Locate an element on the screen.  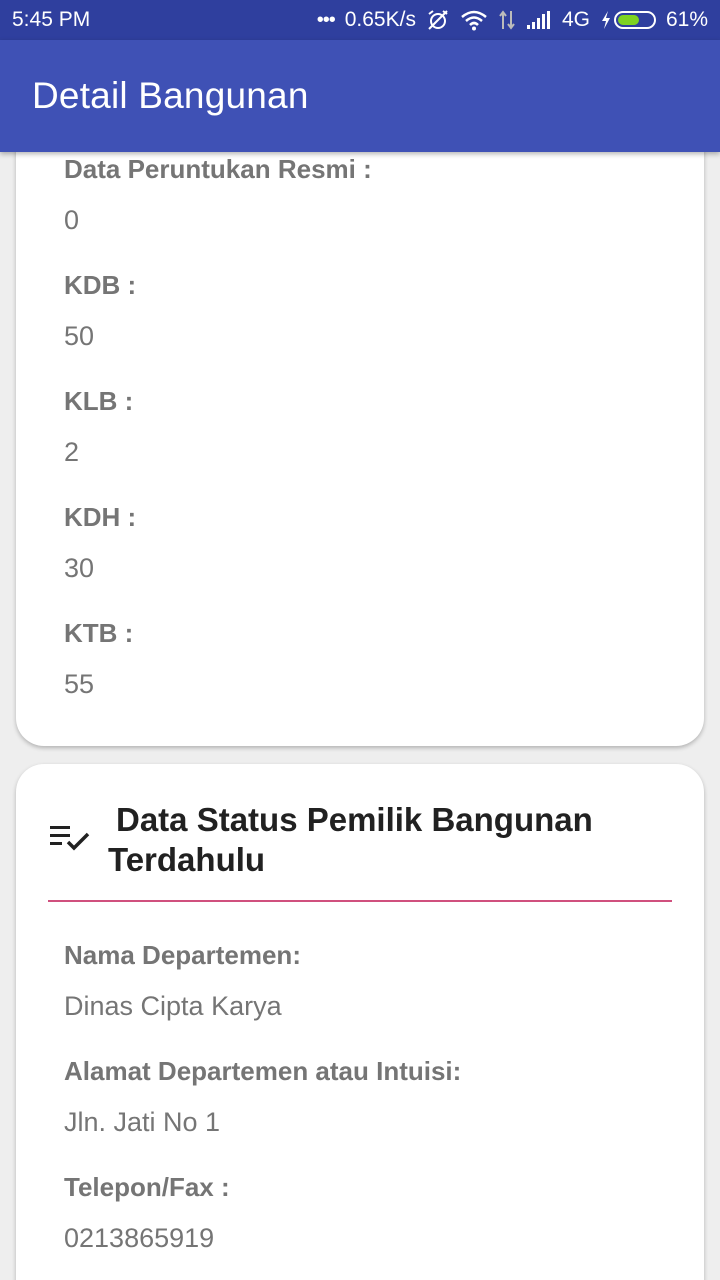
field-value: 55 is located at coordinates (79, 684).